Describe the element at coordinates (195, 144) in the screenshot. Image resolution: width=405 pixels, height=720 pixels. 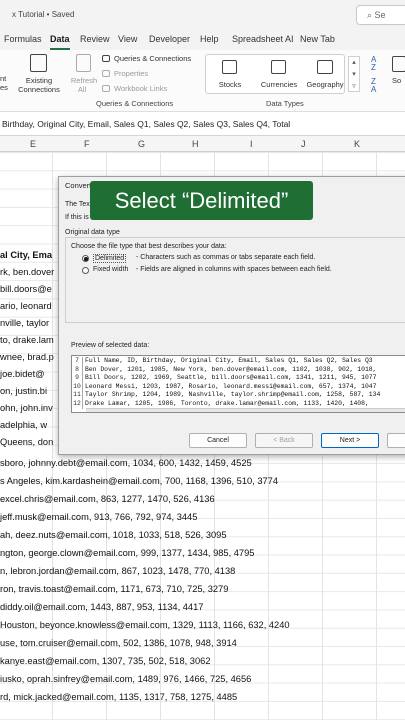
I see `column-header: H` at that location.